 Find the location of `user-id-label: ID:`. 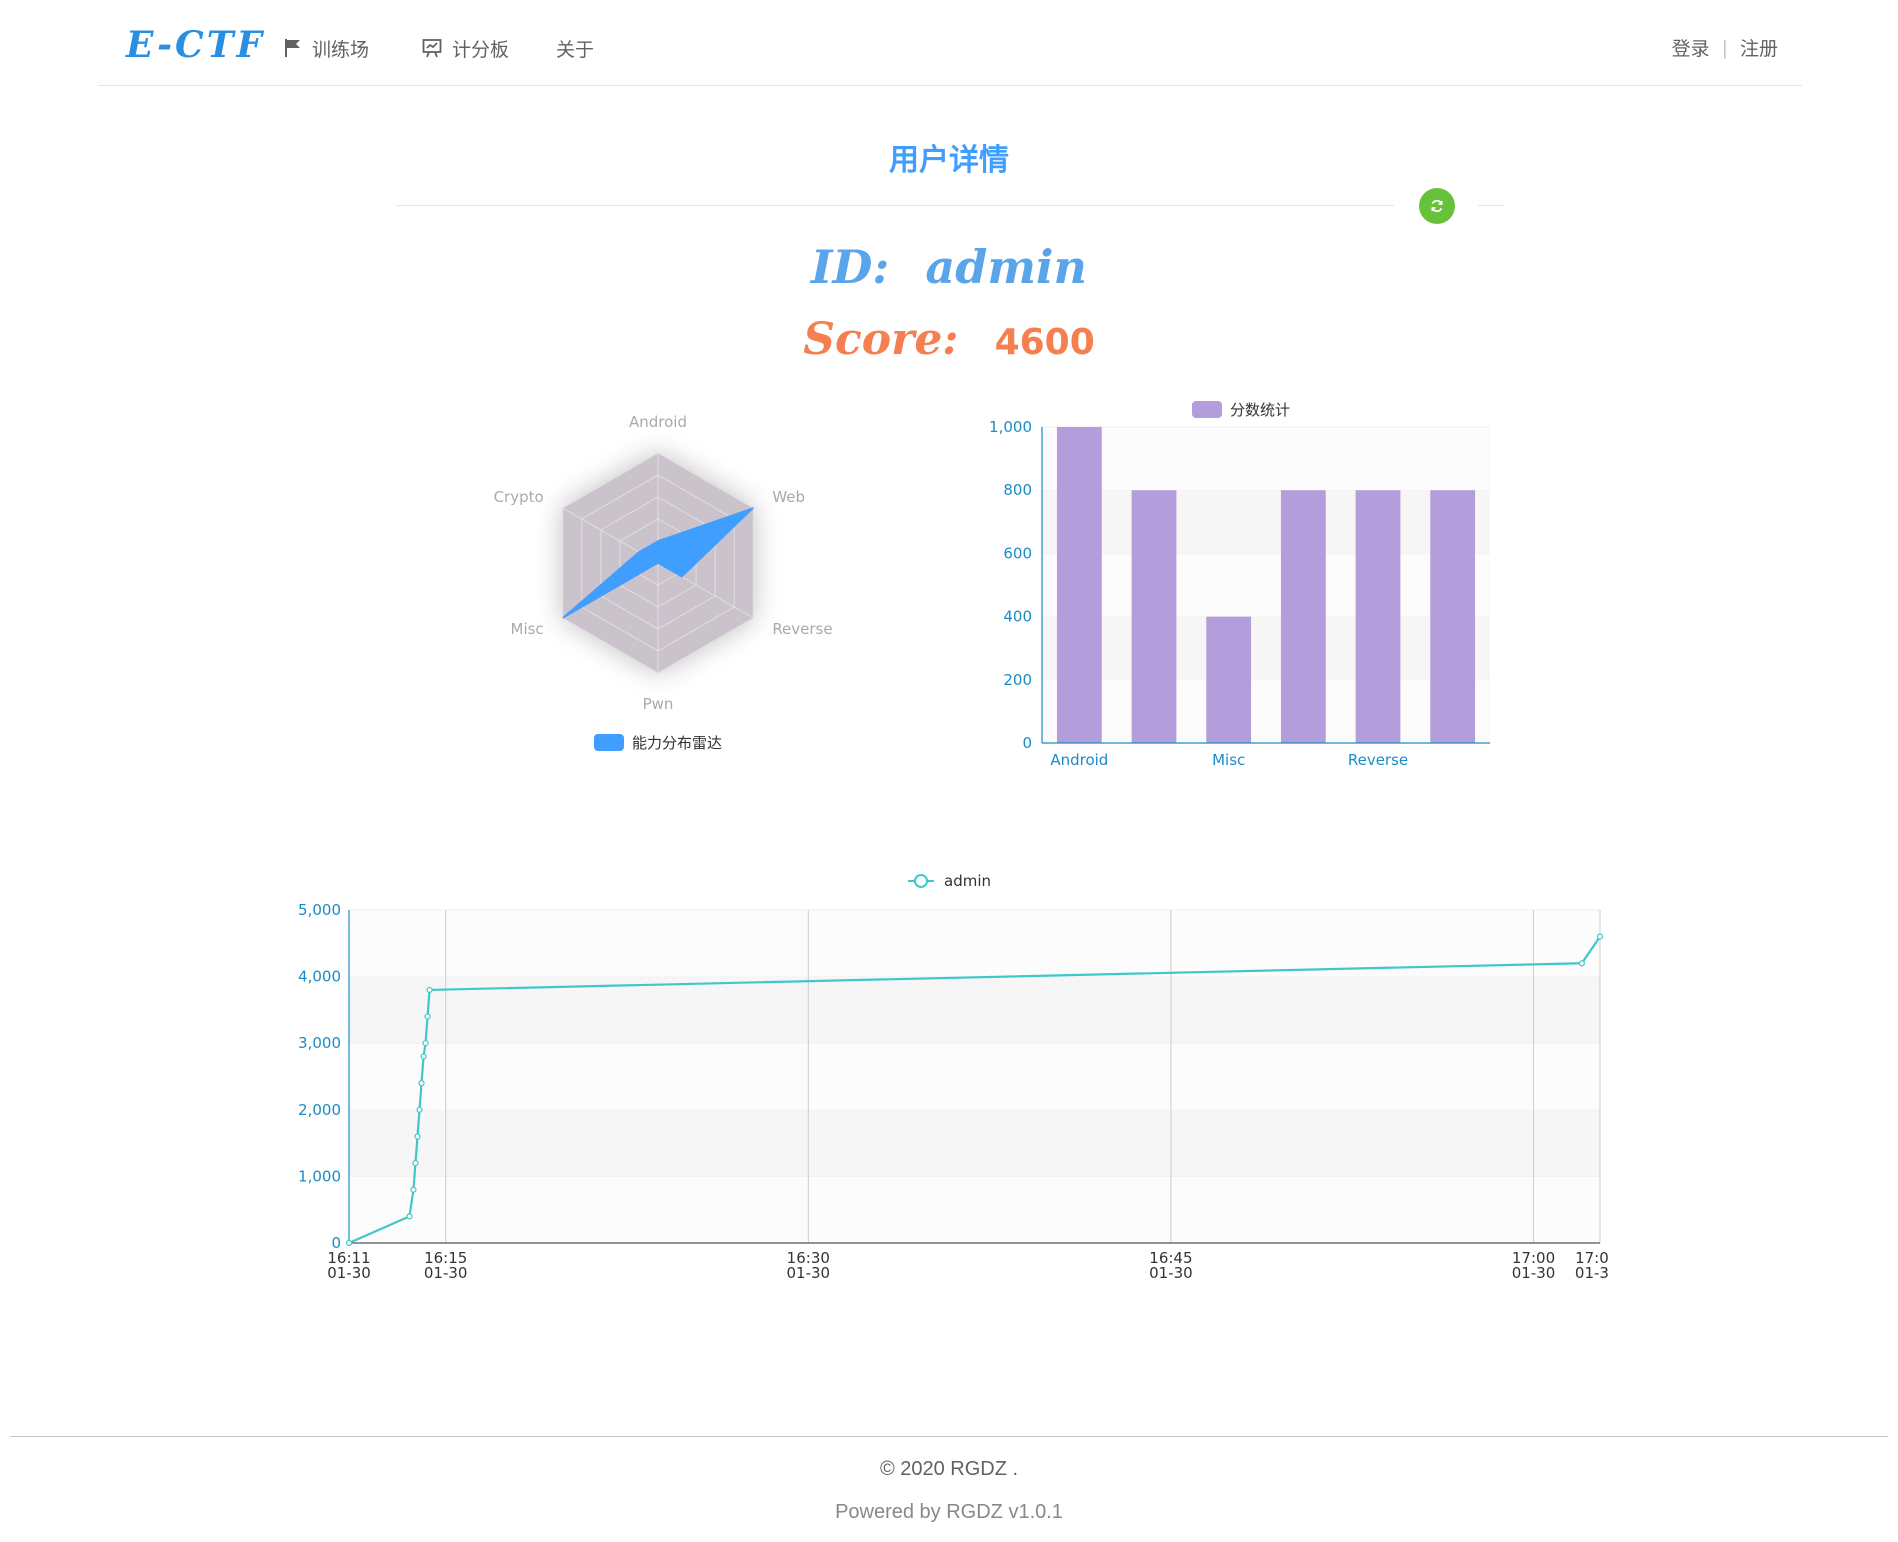

user-id-label: ID: is located at coordinates (850, 267).